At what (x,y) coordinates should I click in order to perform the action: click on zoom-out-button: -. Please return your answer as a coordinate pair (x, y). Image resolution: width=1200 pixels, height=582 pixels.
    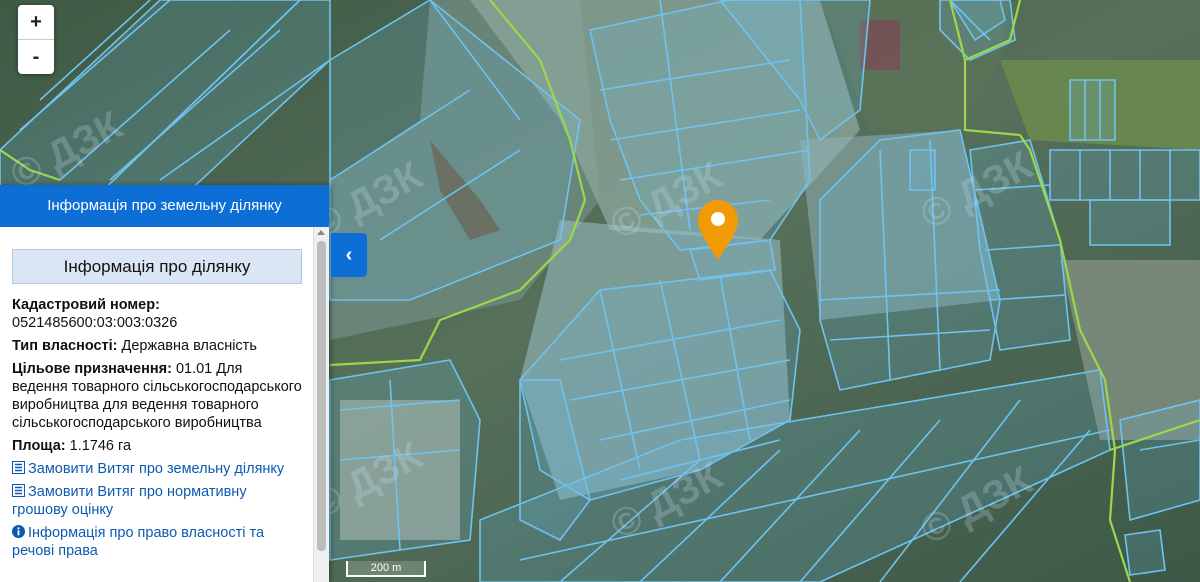
    Looking at the image, I should click on (36, 56).